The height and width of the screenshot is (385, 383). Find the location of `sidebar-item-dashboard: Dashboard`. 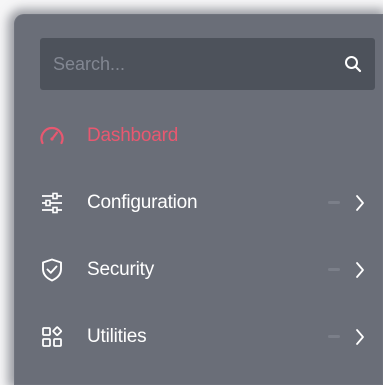

sidebar-item-dashboard: Dashboard is located at coordinates (198, 136).